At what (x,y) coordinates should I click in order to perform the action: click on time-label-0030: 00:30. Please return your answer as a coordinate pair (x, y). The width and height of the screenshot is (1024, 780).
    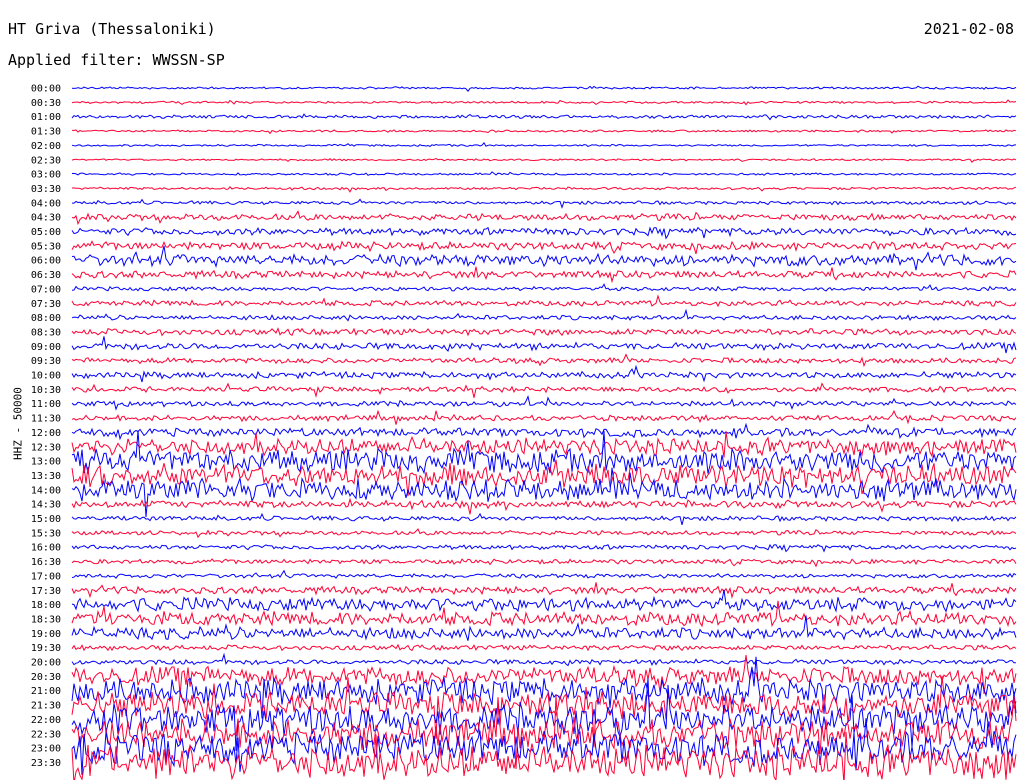
    Looking at the image, I should click on (46, 103).